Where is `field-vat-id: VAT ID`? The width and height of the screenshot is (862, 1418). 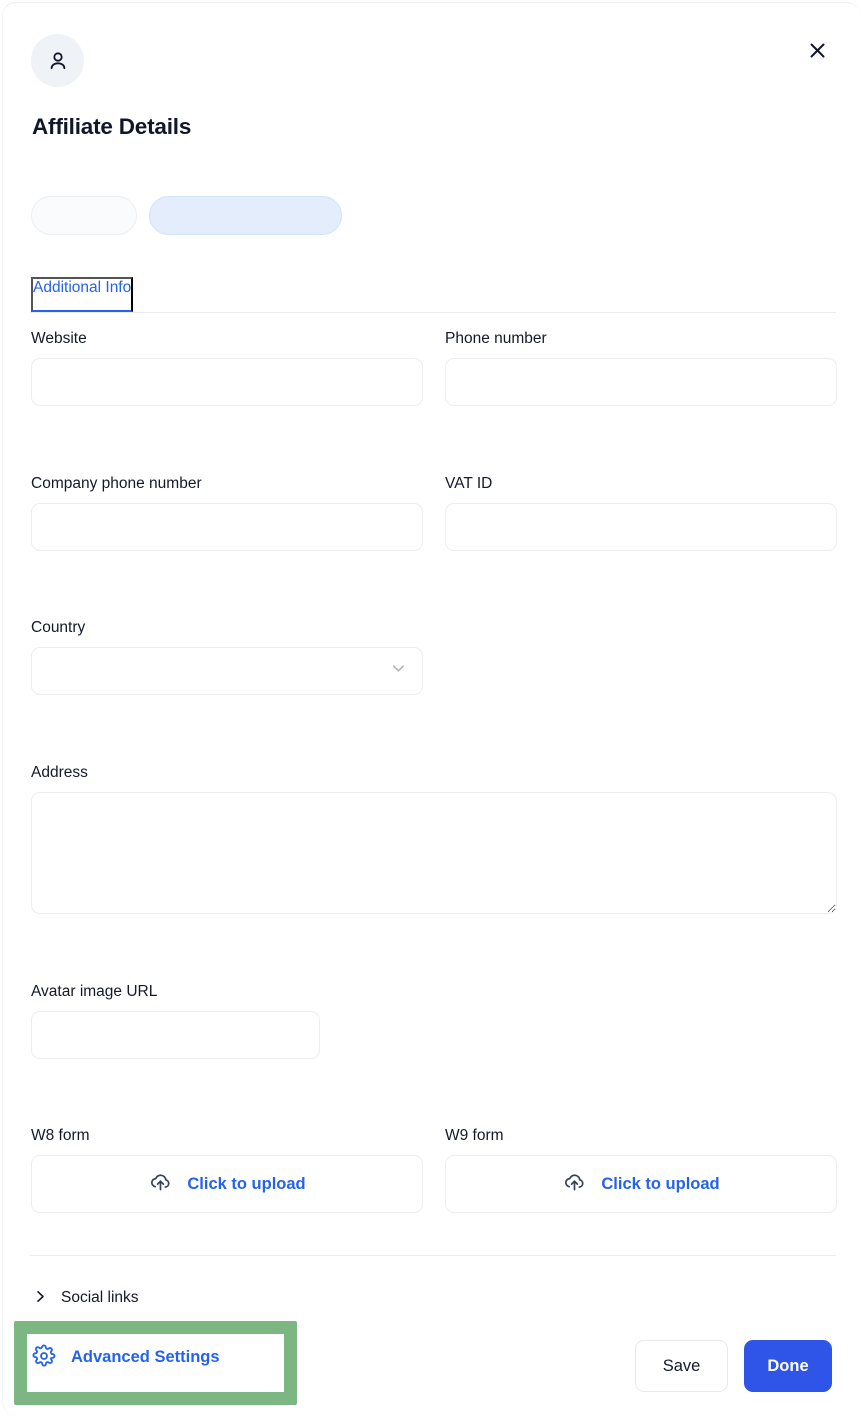
field-vat-id: VAT ID is located at coordinates (641, 512).